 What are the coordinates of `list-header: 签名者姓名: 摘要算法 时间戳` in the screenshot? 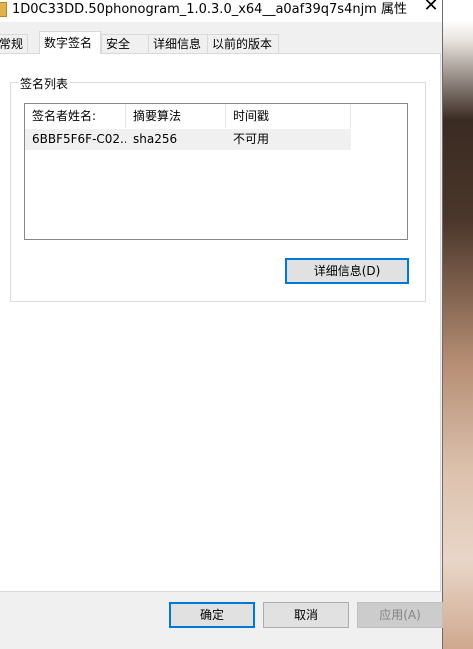 It's located at (188, 116).